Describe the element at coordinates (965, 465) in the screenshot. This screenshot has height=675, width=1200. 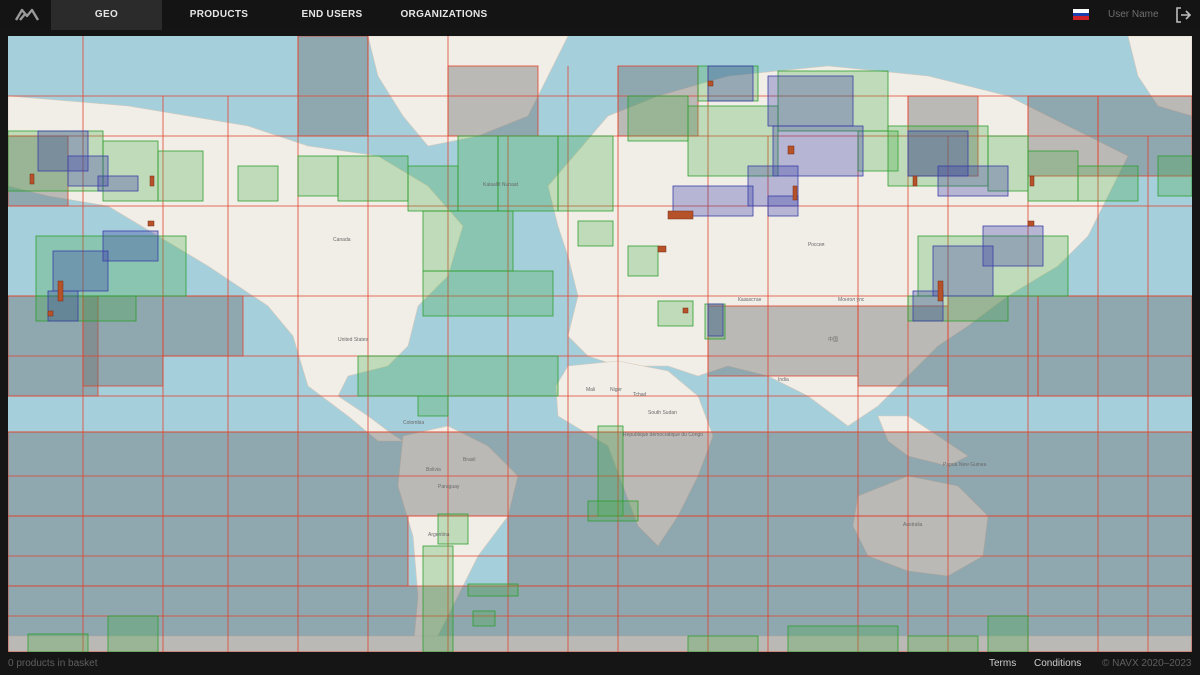
I see `map-label-papua: Papua New Guinea` at that location.